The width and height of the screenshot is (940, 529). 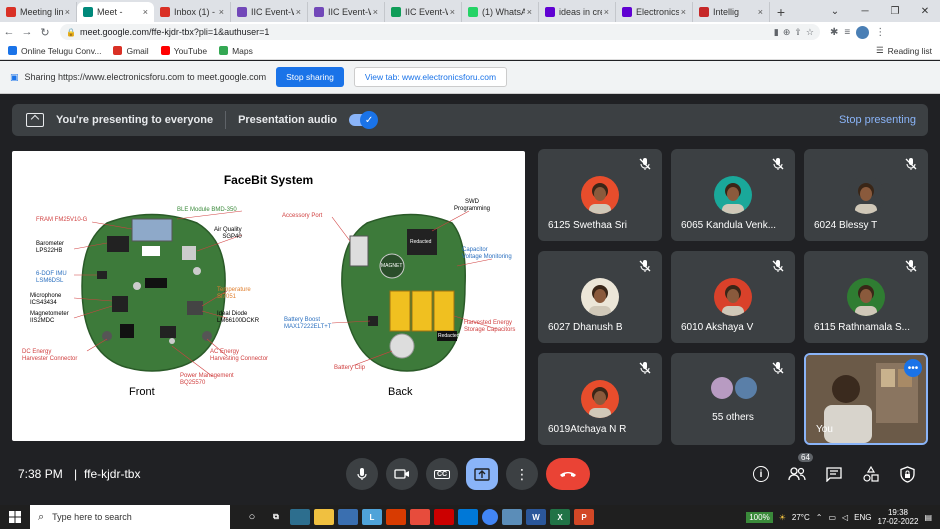 What do you see at coordinates (115, 12) in the screenshot?
I see `browser-tab: Meet - ×` at bounding box center [115, 12].